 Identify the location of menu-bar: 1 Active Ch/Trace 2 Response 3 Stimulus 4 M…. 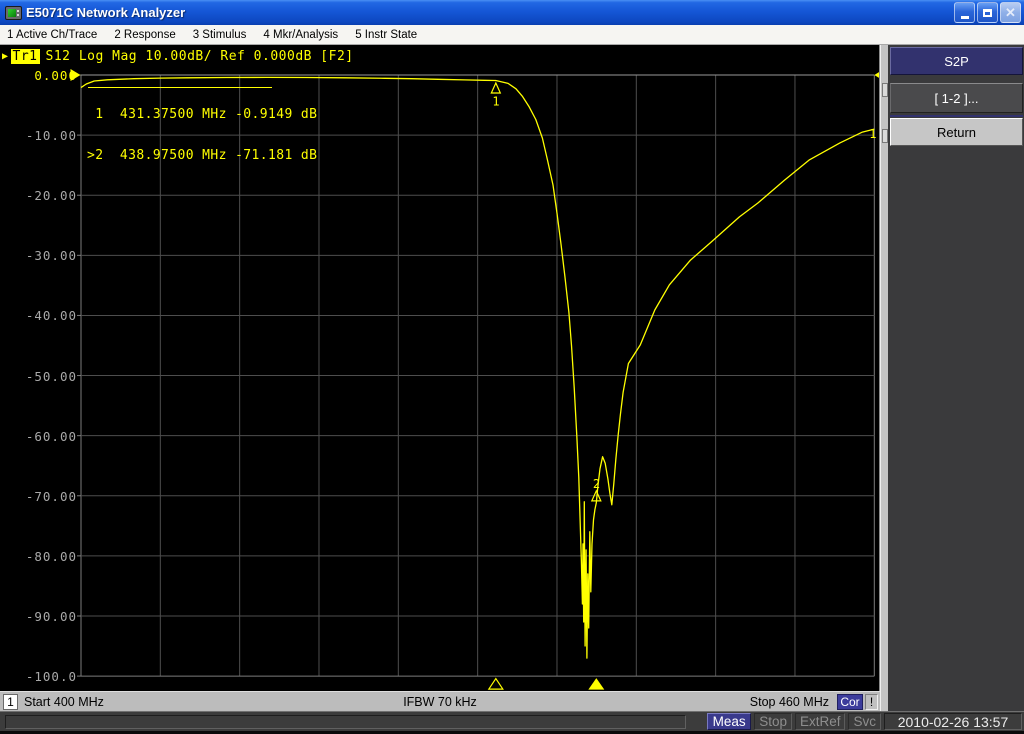
(512, 35).